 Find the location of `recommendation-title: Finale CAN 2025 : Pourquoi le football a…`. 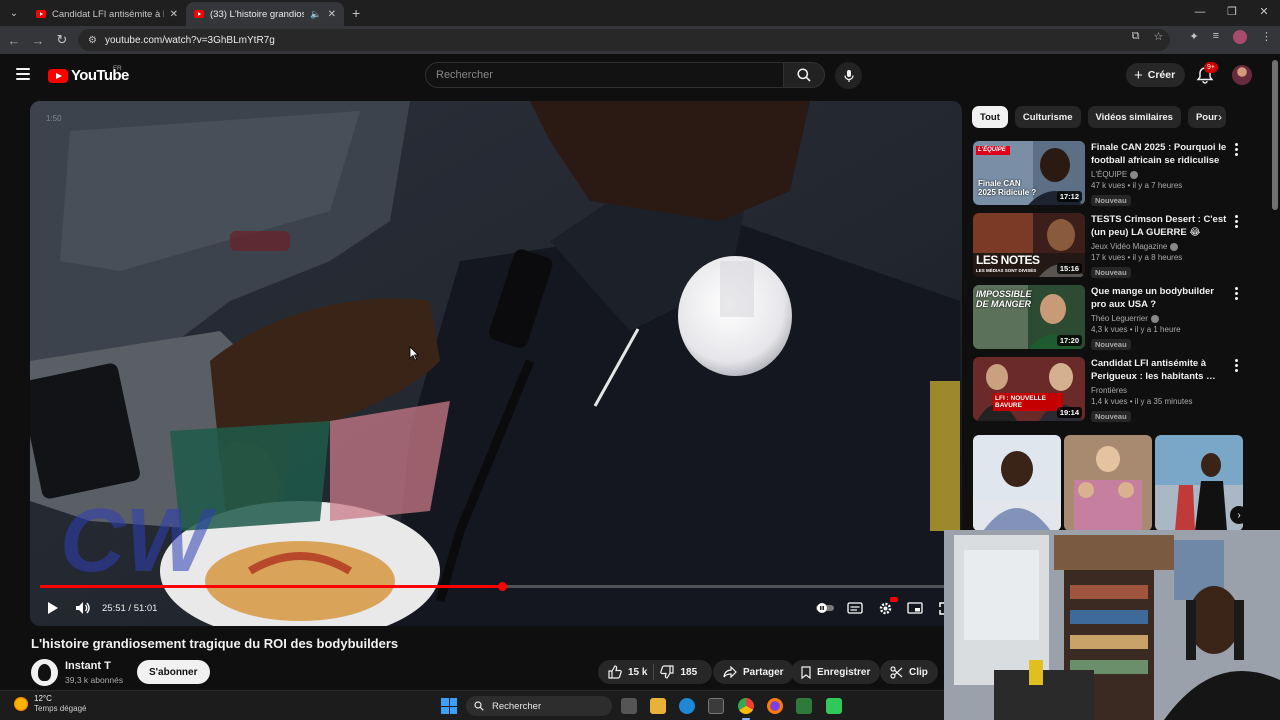

recommendation-title: Finale CAN 2025 : Pourquoi le football a… is located at coordinates (1161, 154).